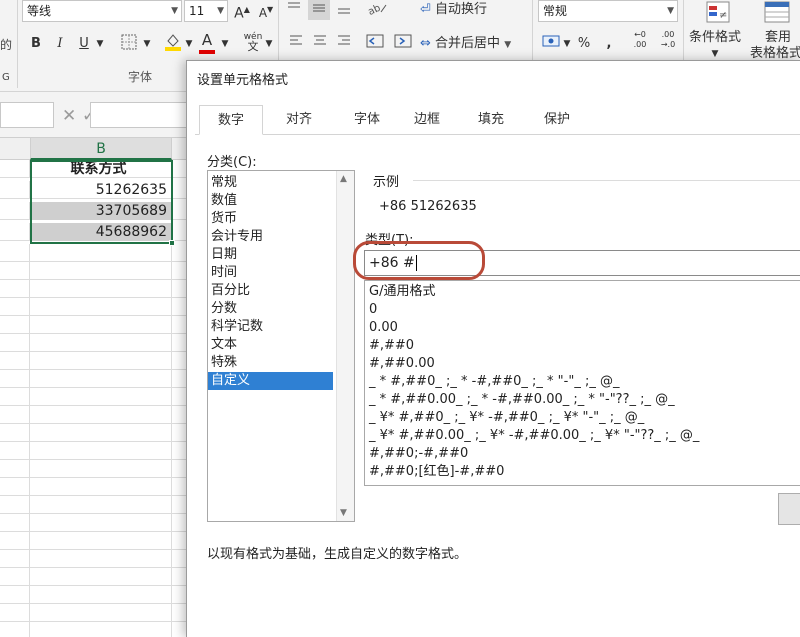  What do you see at coordinates (27, 115) in the screenshot?
I see `name-box` at bounding box center [27, 115].